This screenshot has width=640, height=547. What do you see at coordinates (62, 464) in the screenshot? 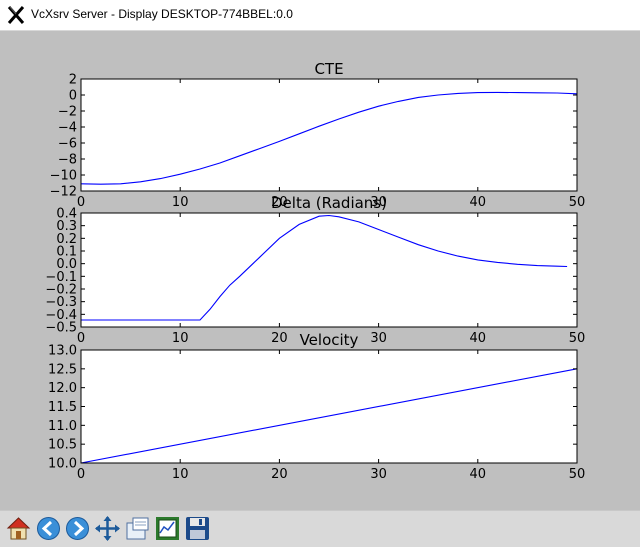
I see `velocity-y-tick-label: 10.0` at bounding box center [62, 464].